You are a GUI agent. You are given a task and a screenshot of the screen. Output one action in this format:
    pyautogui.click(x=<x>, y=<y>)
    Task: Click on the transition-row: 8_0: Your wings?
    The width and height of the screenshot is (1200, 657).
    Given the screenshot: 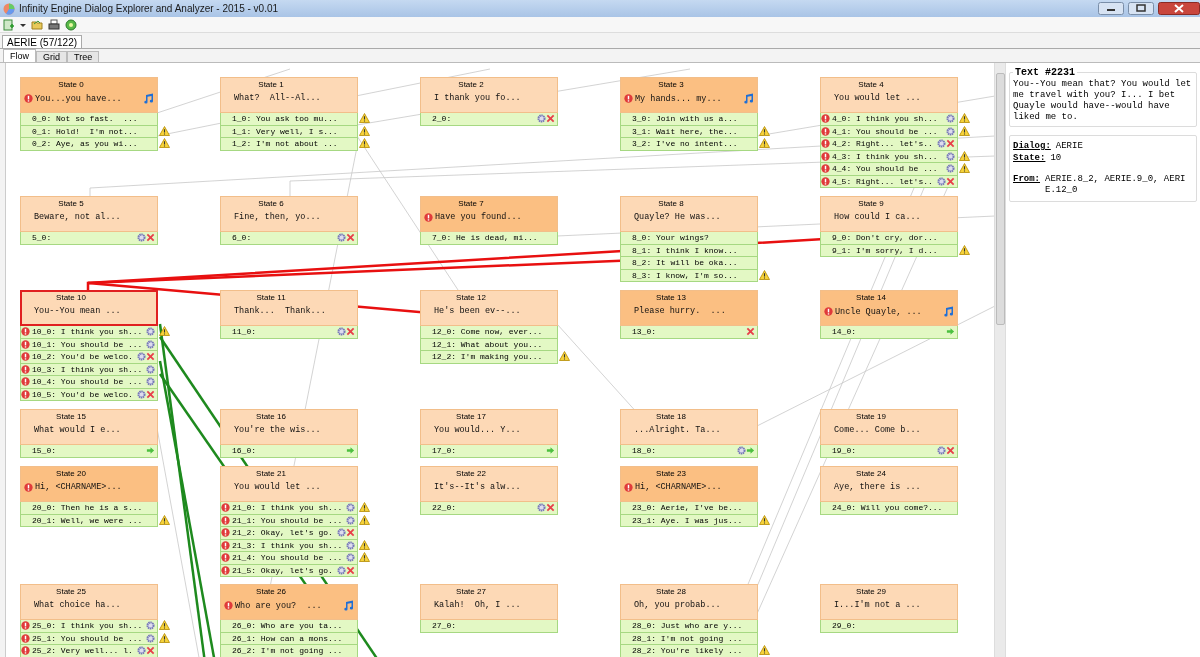 What is the action you would take?
    pyautogui.click(x=689, y=238)
    